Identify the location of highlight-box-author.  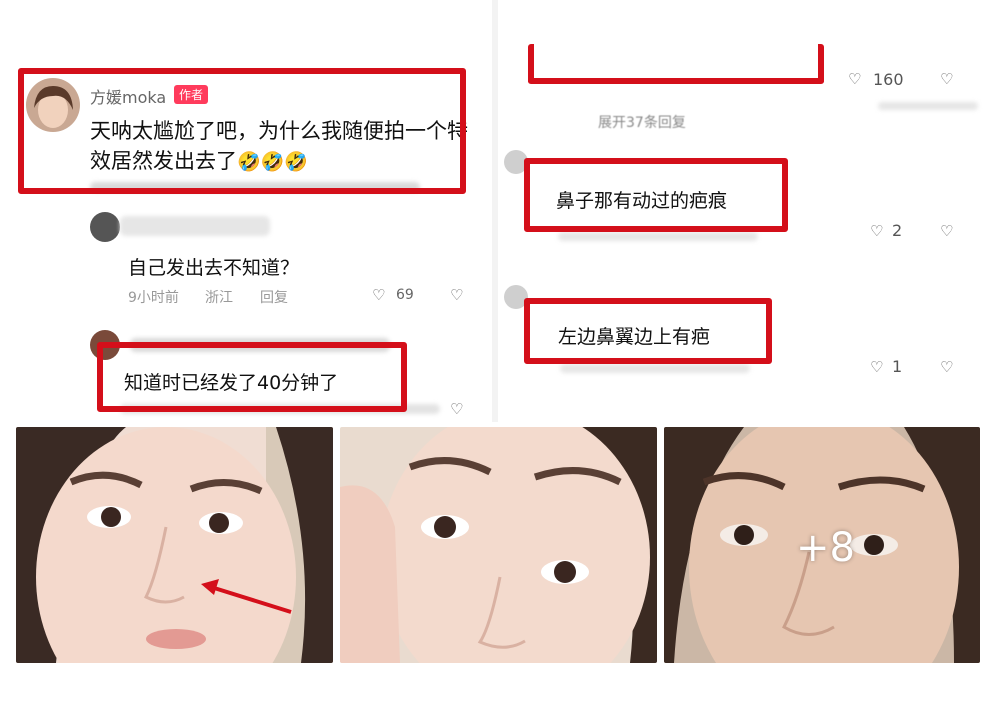
(242, 131).